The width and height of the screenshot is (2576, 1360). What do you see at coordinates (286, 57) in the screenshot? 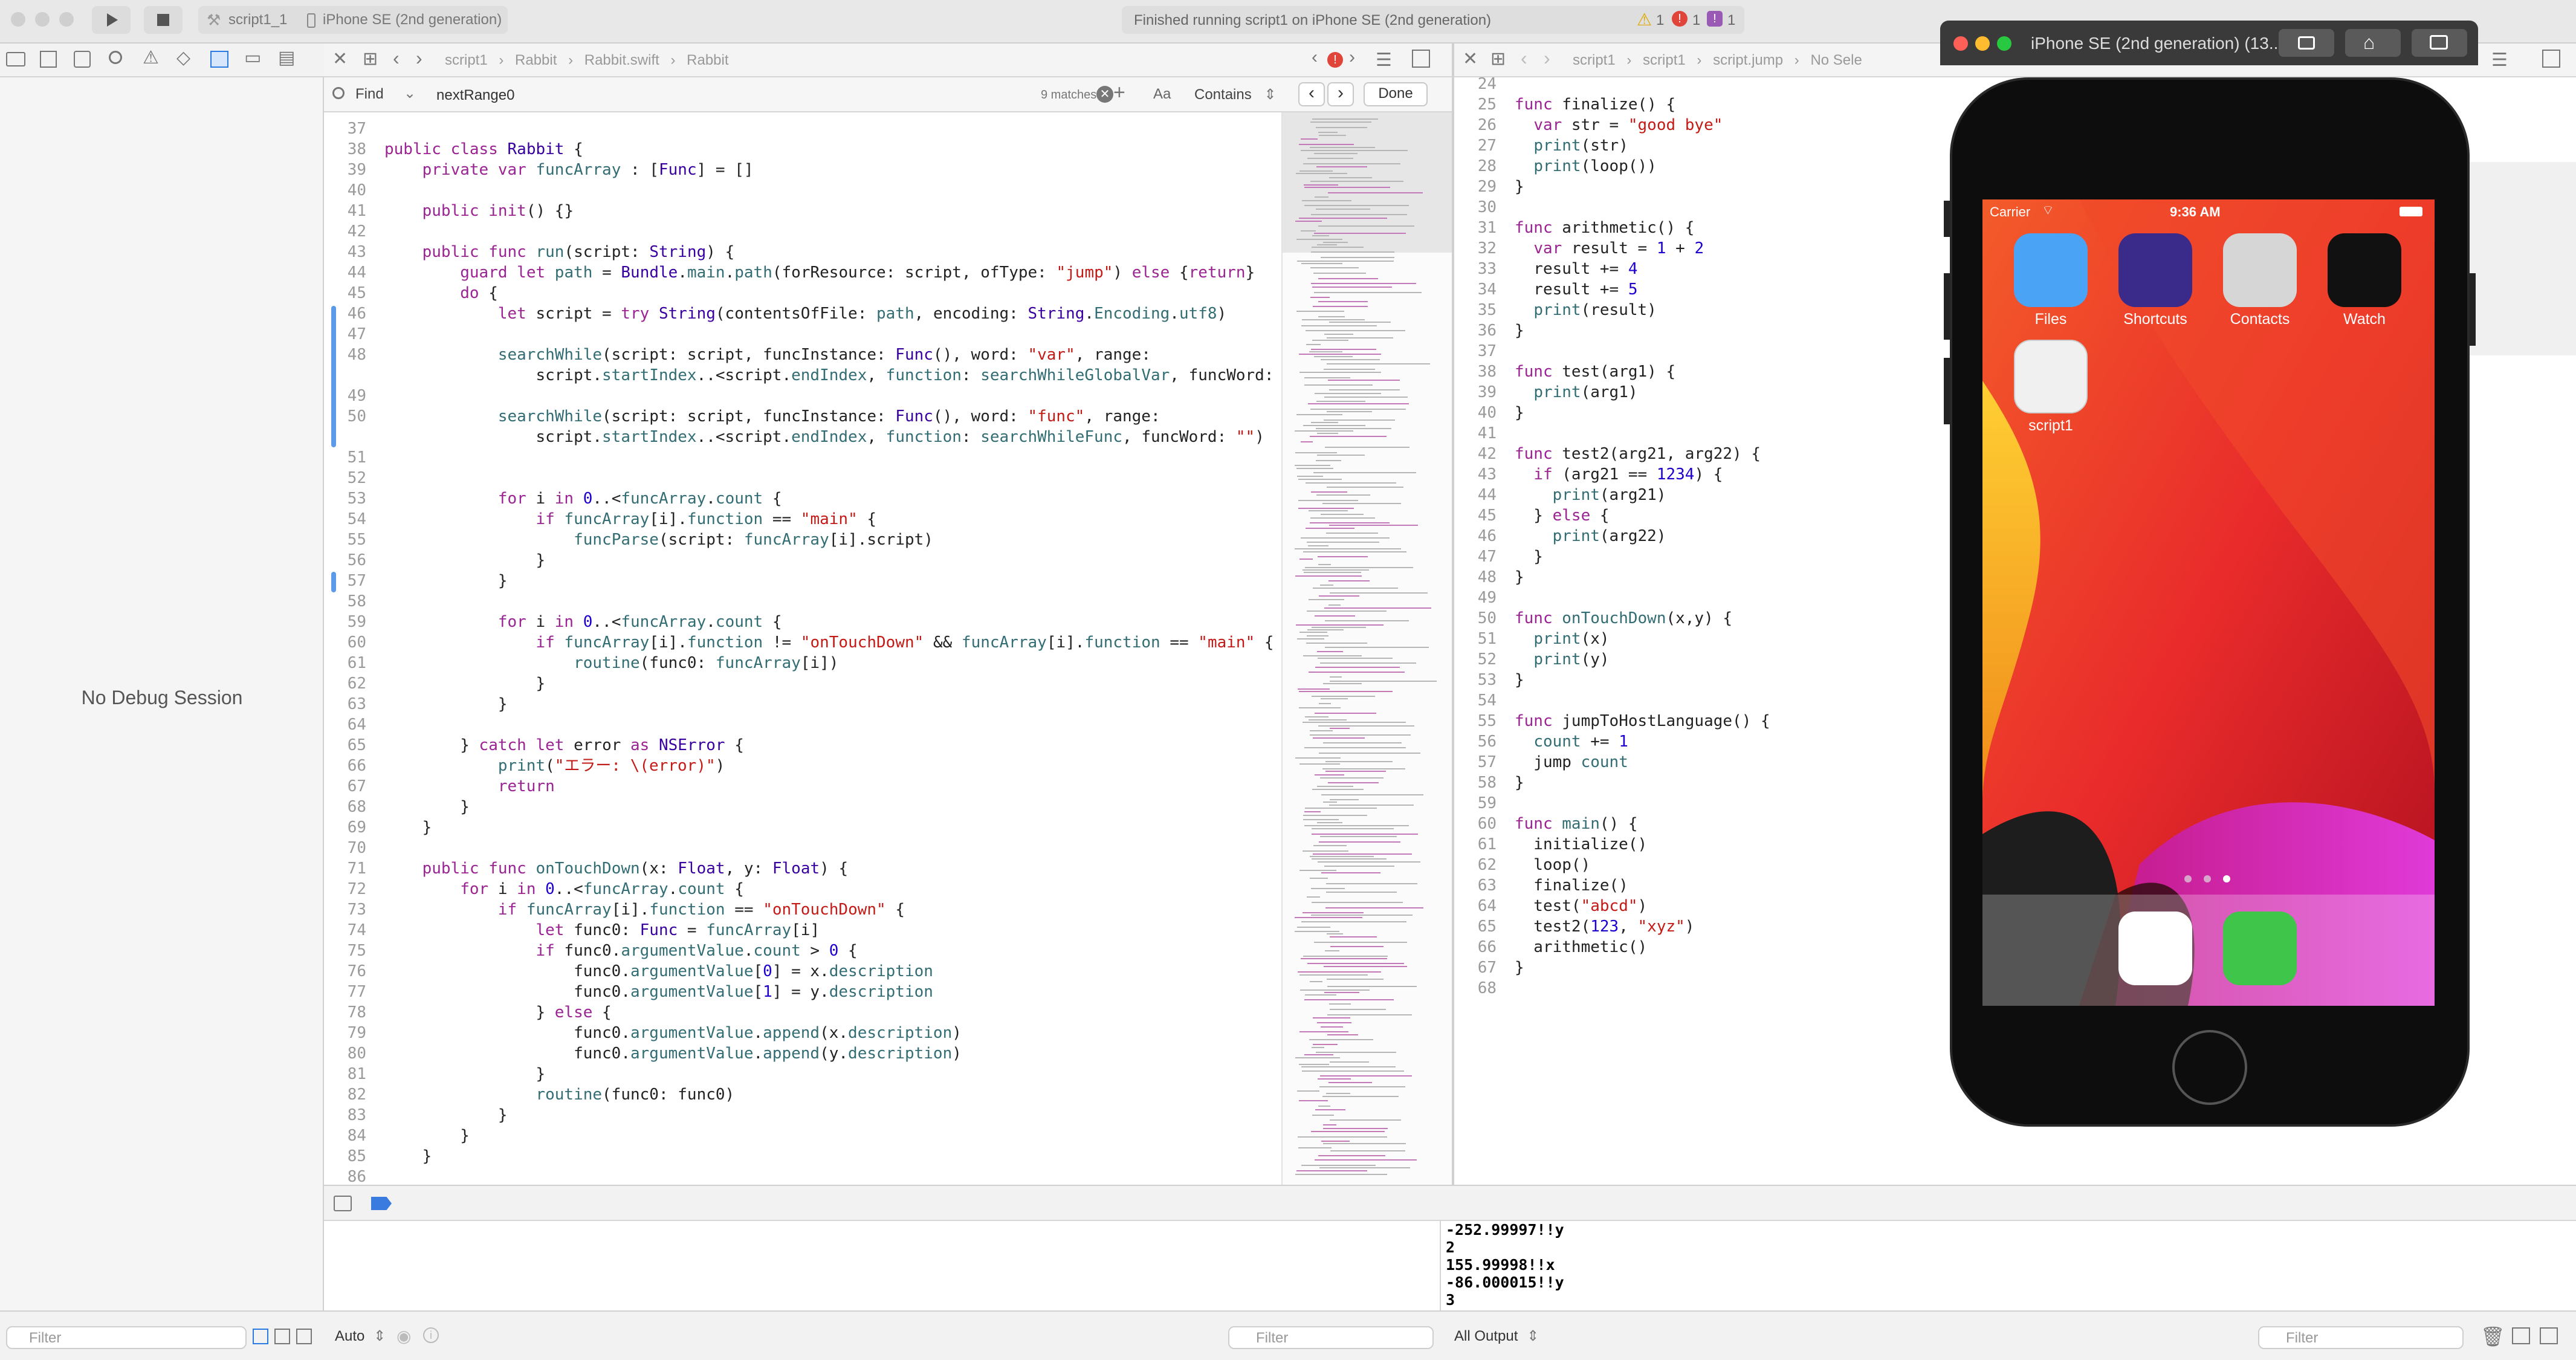
I see `report-icon: ▤` at bounding box center [286, 57].